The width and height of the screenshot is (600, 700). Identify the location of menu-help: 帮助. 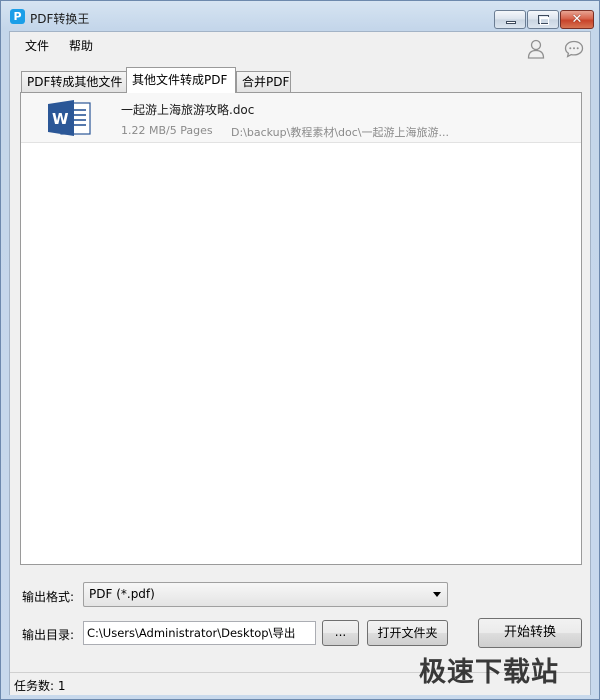
(81, 45).